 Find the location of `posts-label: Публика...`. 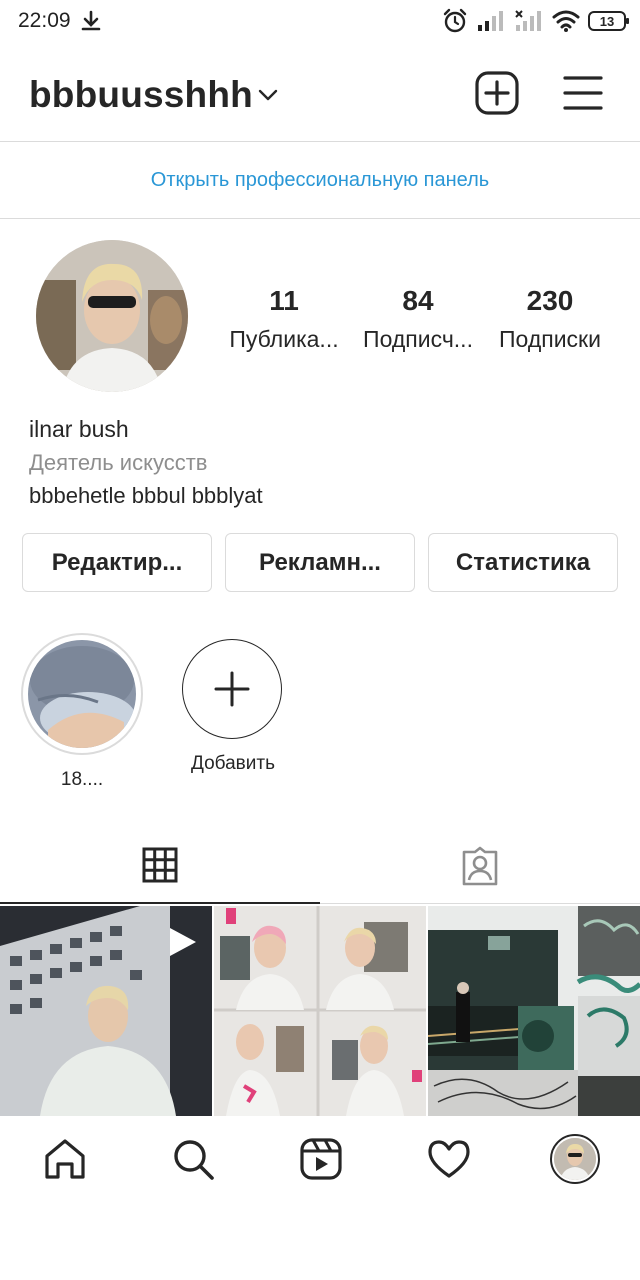

posts-label: Публика... is located at coordinates (284, 339).